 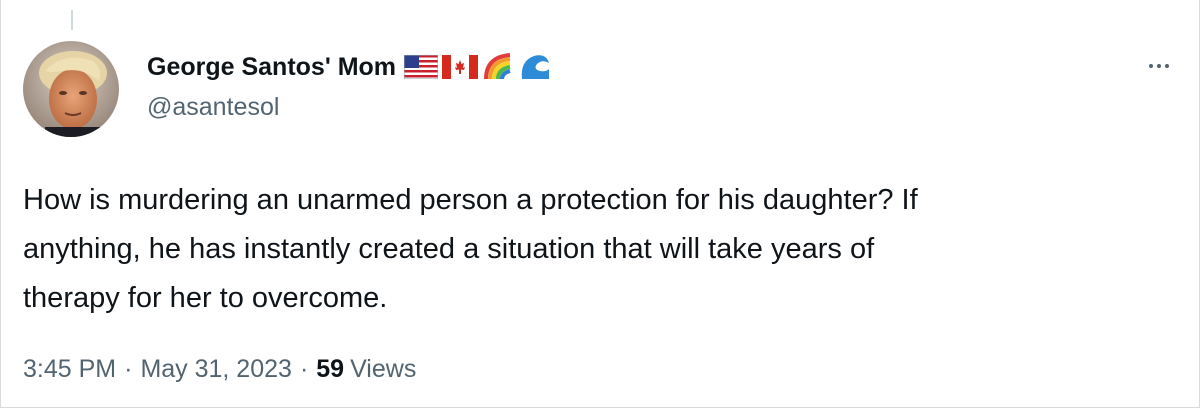 I want to click on canada-flag-icon, so click(x=460, y=67).